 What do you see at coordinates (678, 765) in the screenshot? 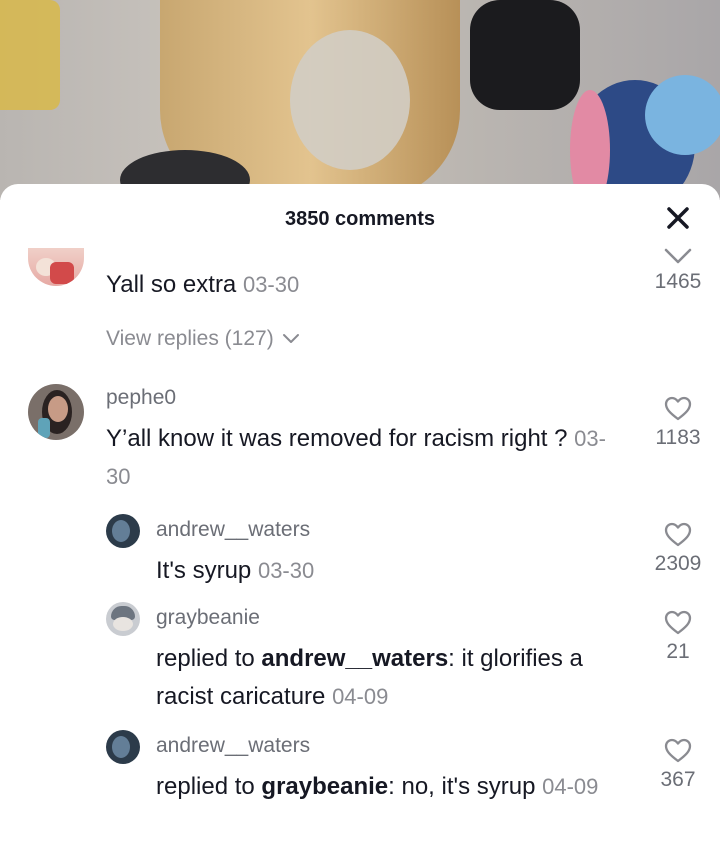
I see `like-button: 367` at bounding box center [678, 765].